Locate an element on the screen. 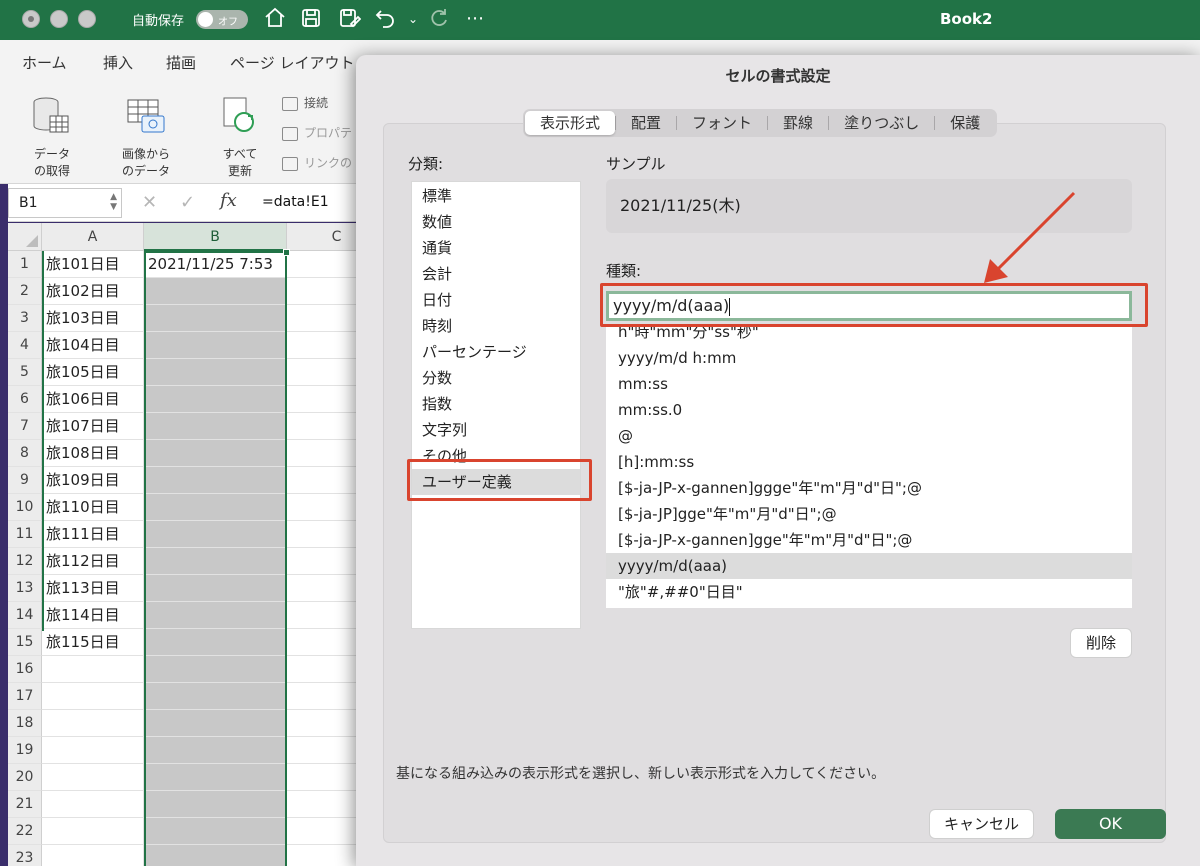  category-item: 指数 is located at coordinates (496, 404).